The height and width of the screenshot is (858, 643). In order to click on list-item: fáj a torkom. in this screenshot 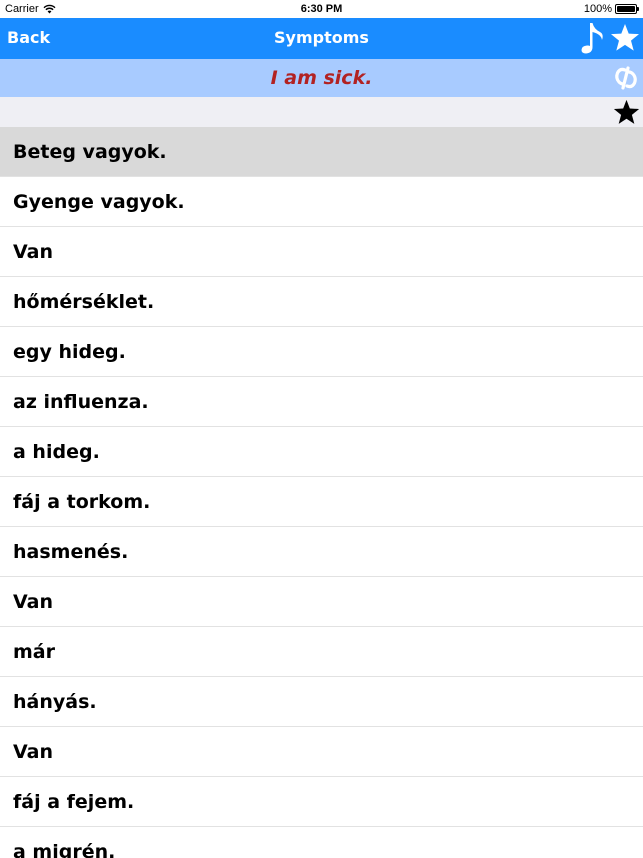, I will do `click(321, 502)`.